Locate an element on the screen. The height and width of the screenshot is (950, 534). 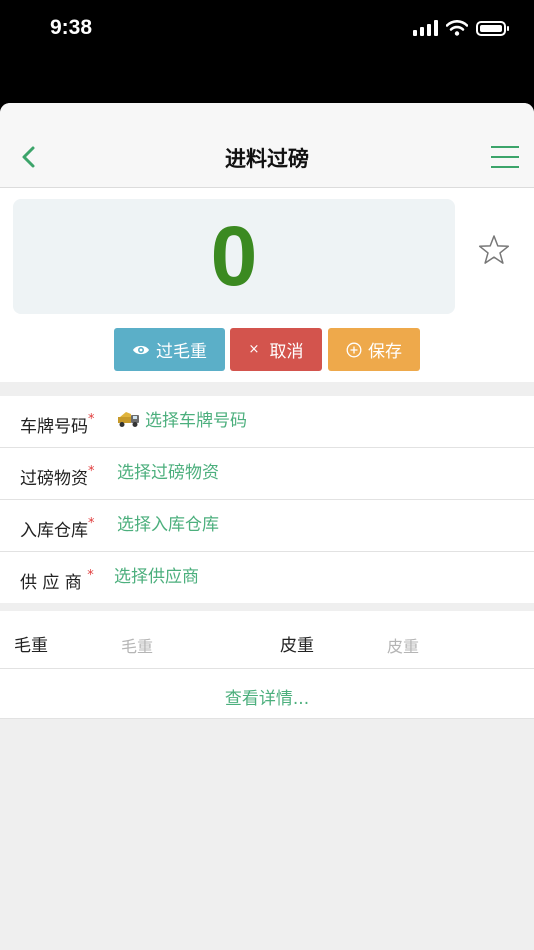
plate-select: 选择车牌号码 is located at coordinates (182, 418).